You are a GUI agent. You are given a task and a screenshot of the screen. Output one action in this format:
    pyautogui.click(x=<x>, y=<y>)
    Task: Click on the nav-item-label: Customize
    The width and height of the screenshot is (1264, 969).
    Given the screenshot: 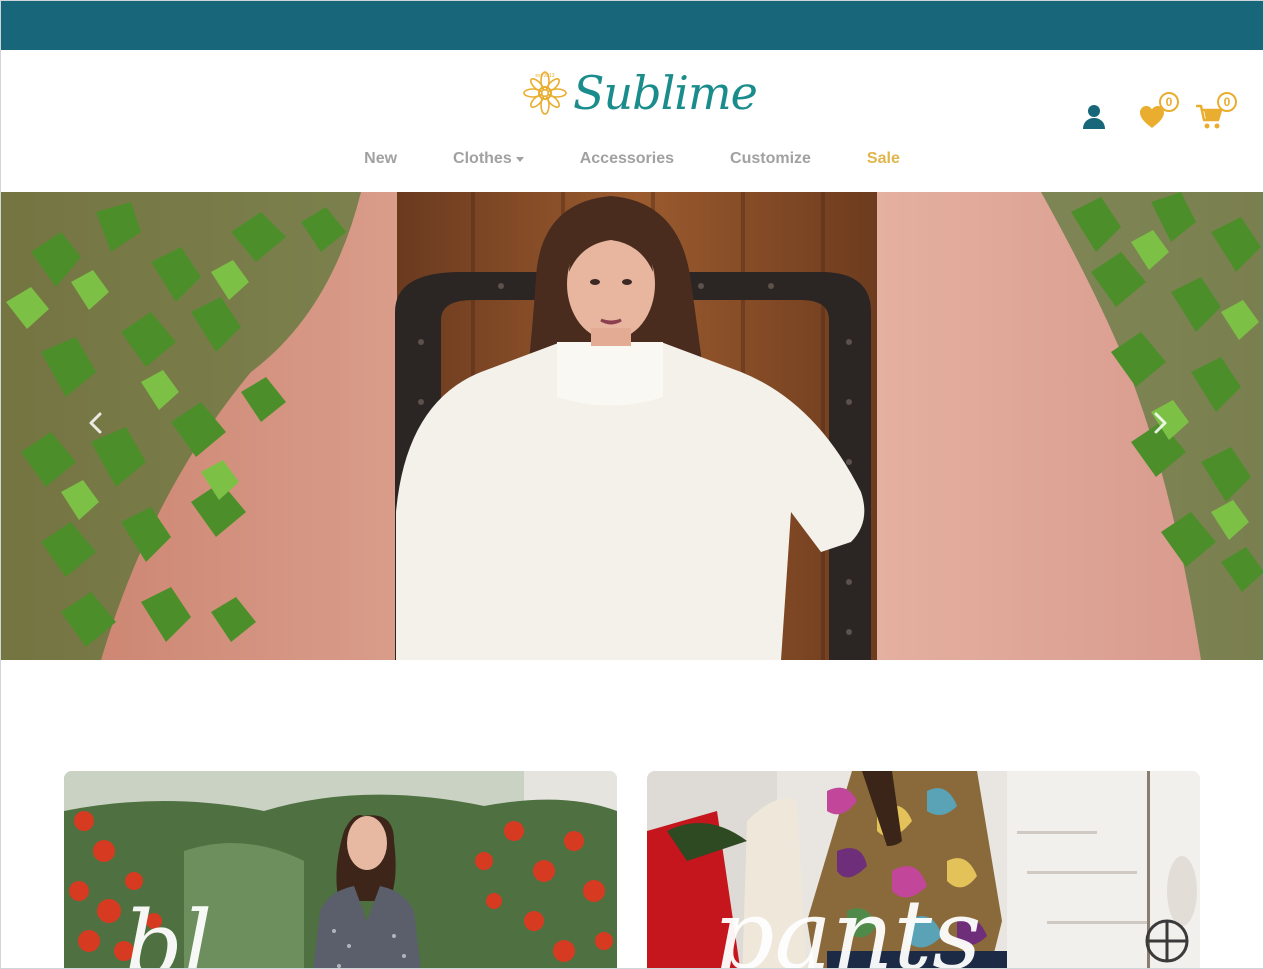 What is the action you would take?
    pyautogui.click(x=770, y=158)
    